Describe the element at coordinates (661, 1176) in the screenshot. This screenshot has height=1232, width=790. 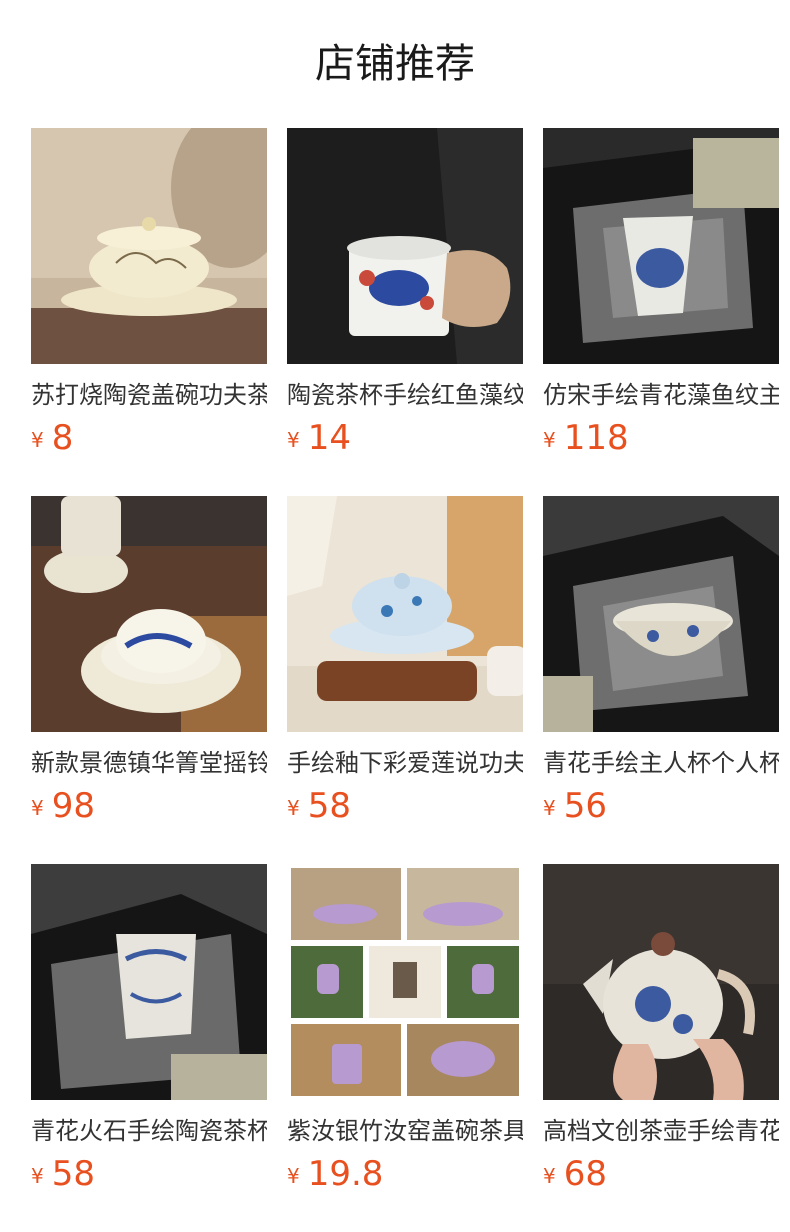
I see `product-price: ¥68` at that location.